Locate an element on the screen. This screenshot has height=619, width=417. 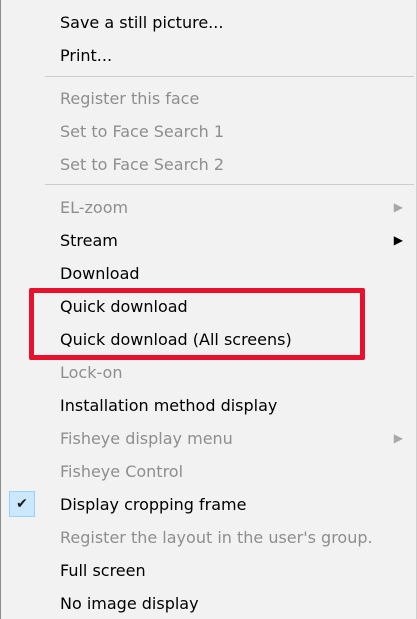
menu-item-label: Register this face is located at coordinates (130, 98).